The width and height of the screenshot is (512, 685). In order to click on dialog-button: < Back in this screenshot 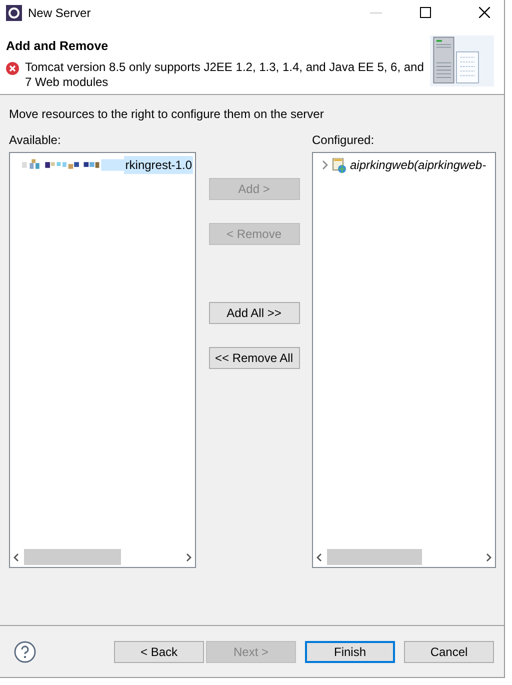, I will do `click(159, 651)`.